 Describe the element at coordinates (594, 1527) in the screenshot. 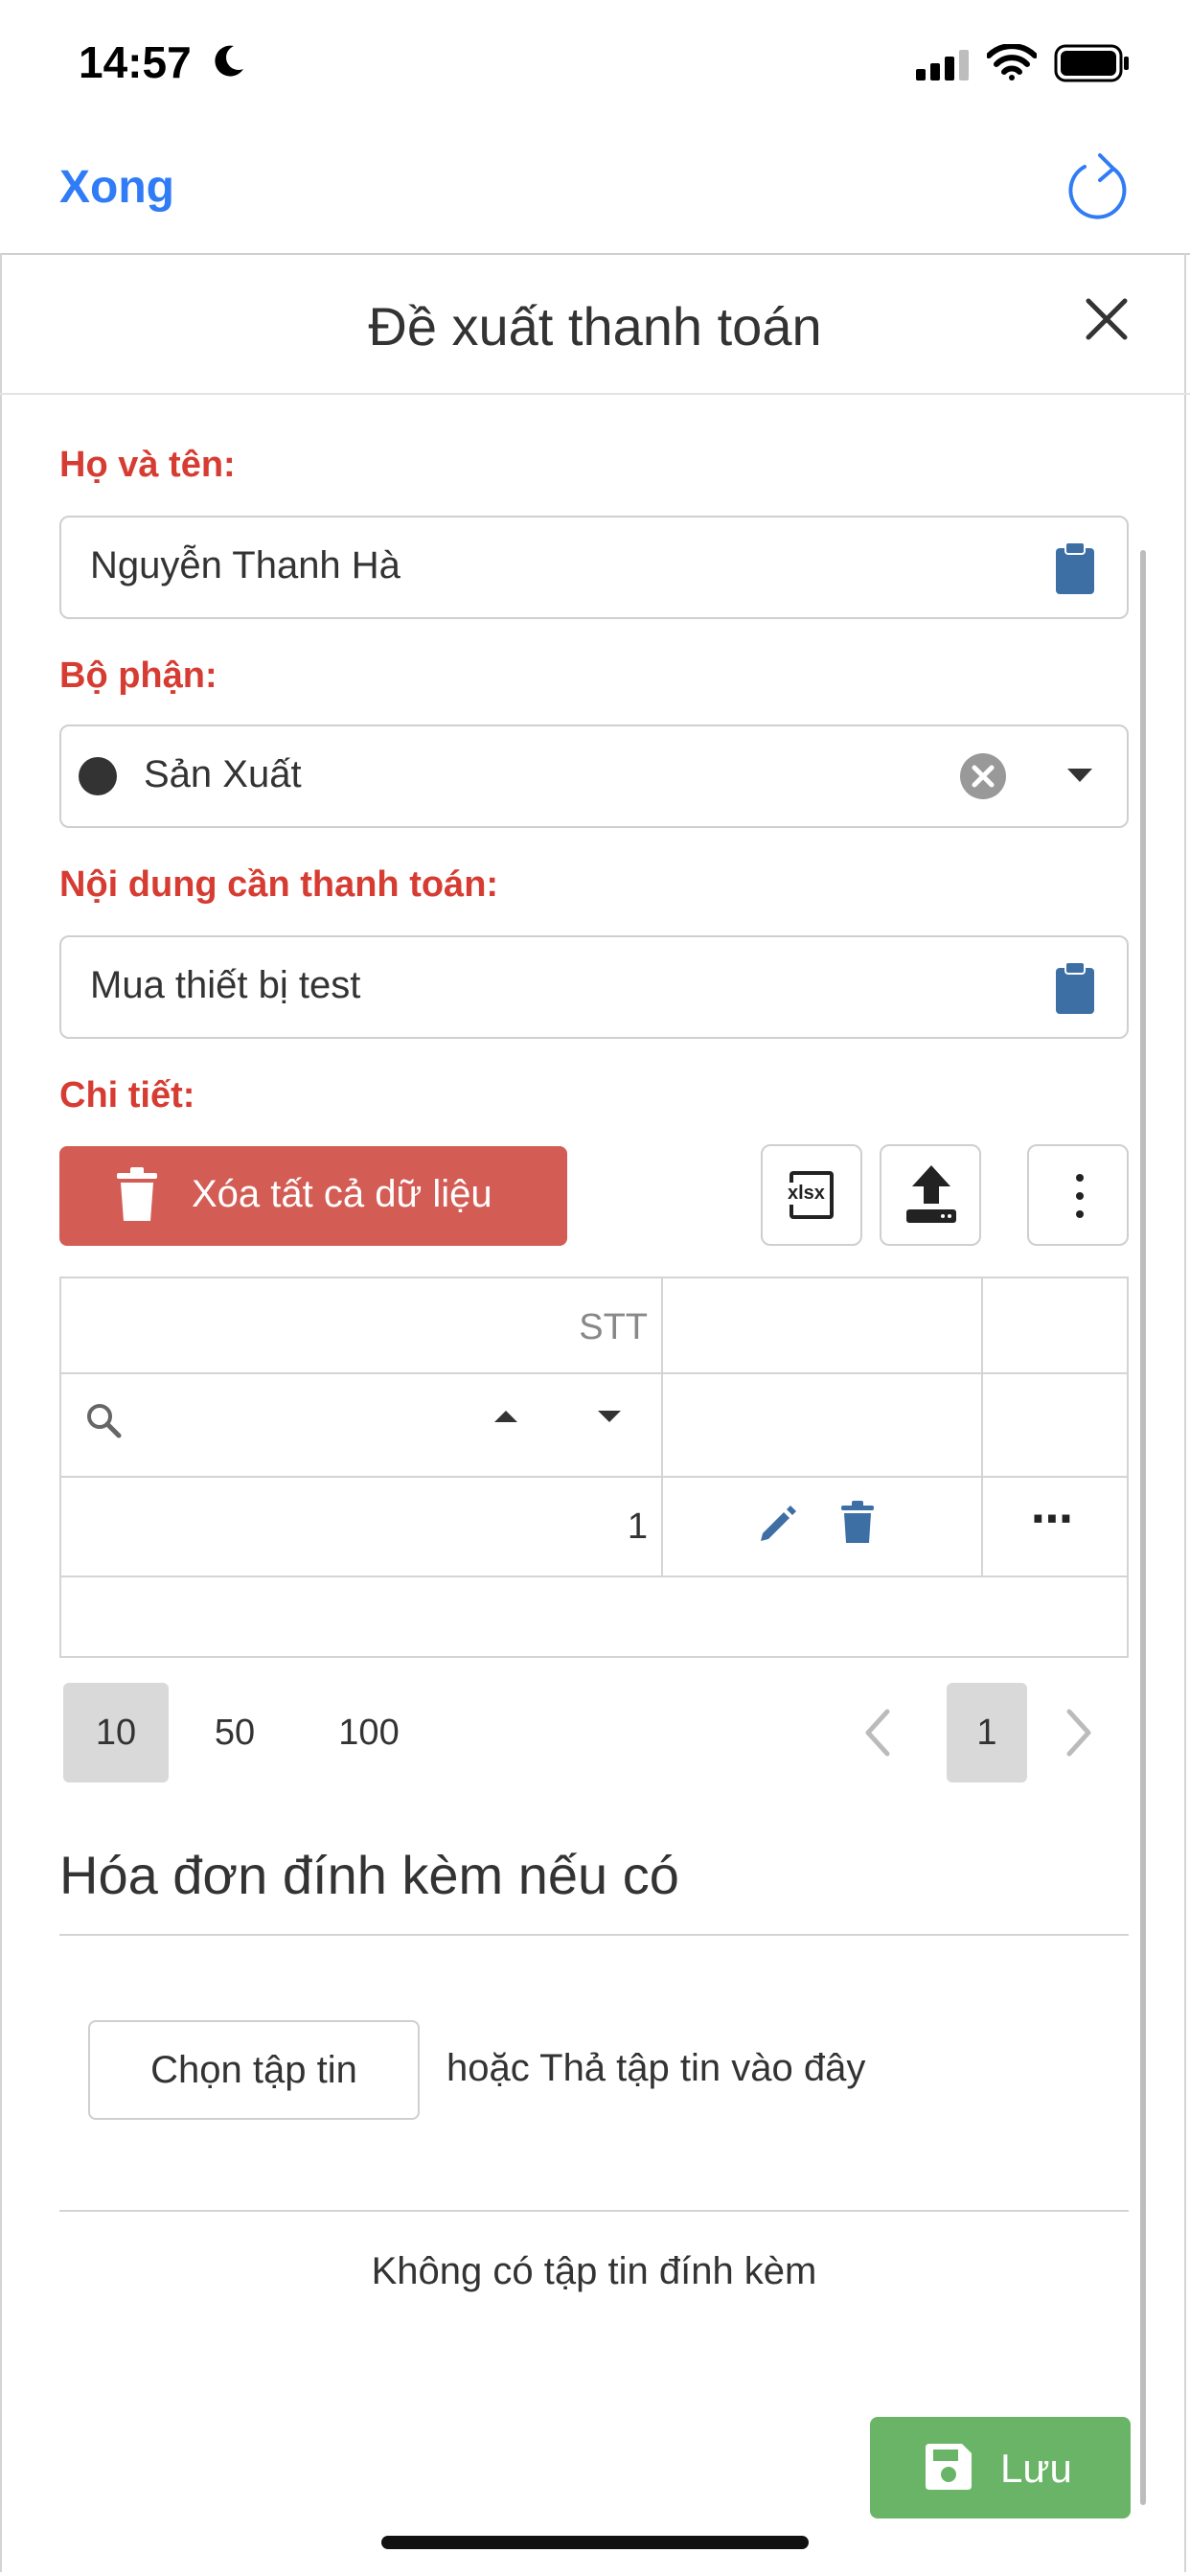

I see `table-row: 1 ⋯` at that location.